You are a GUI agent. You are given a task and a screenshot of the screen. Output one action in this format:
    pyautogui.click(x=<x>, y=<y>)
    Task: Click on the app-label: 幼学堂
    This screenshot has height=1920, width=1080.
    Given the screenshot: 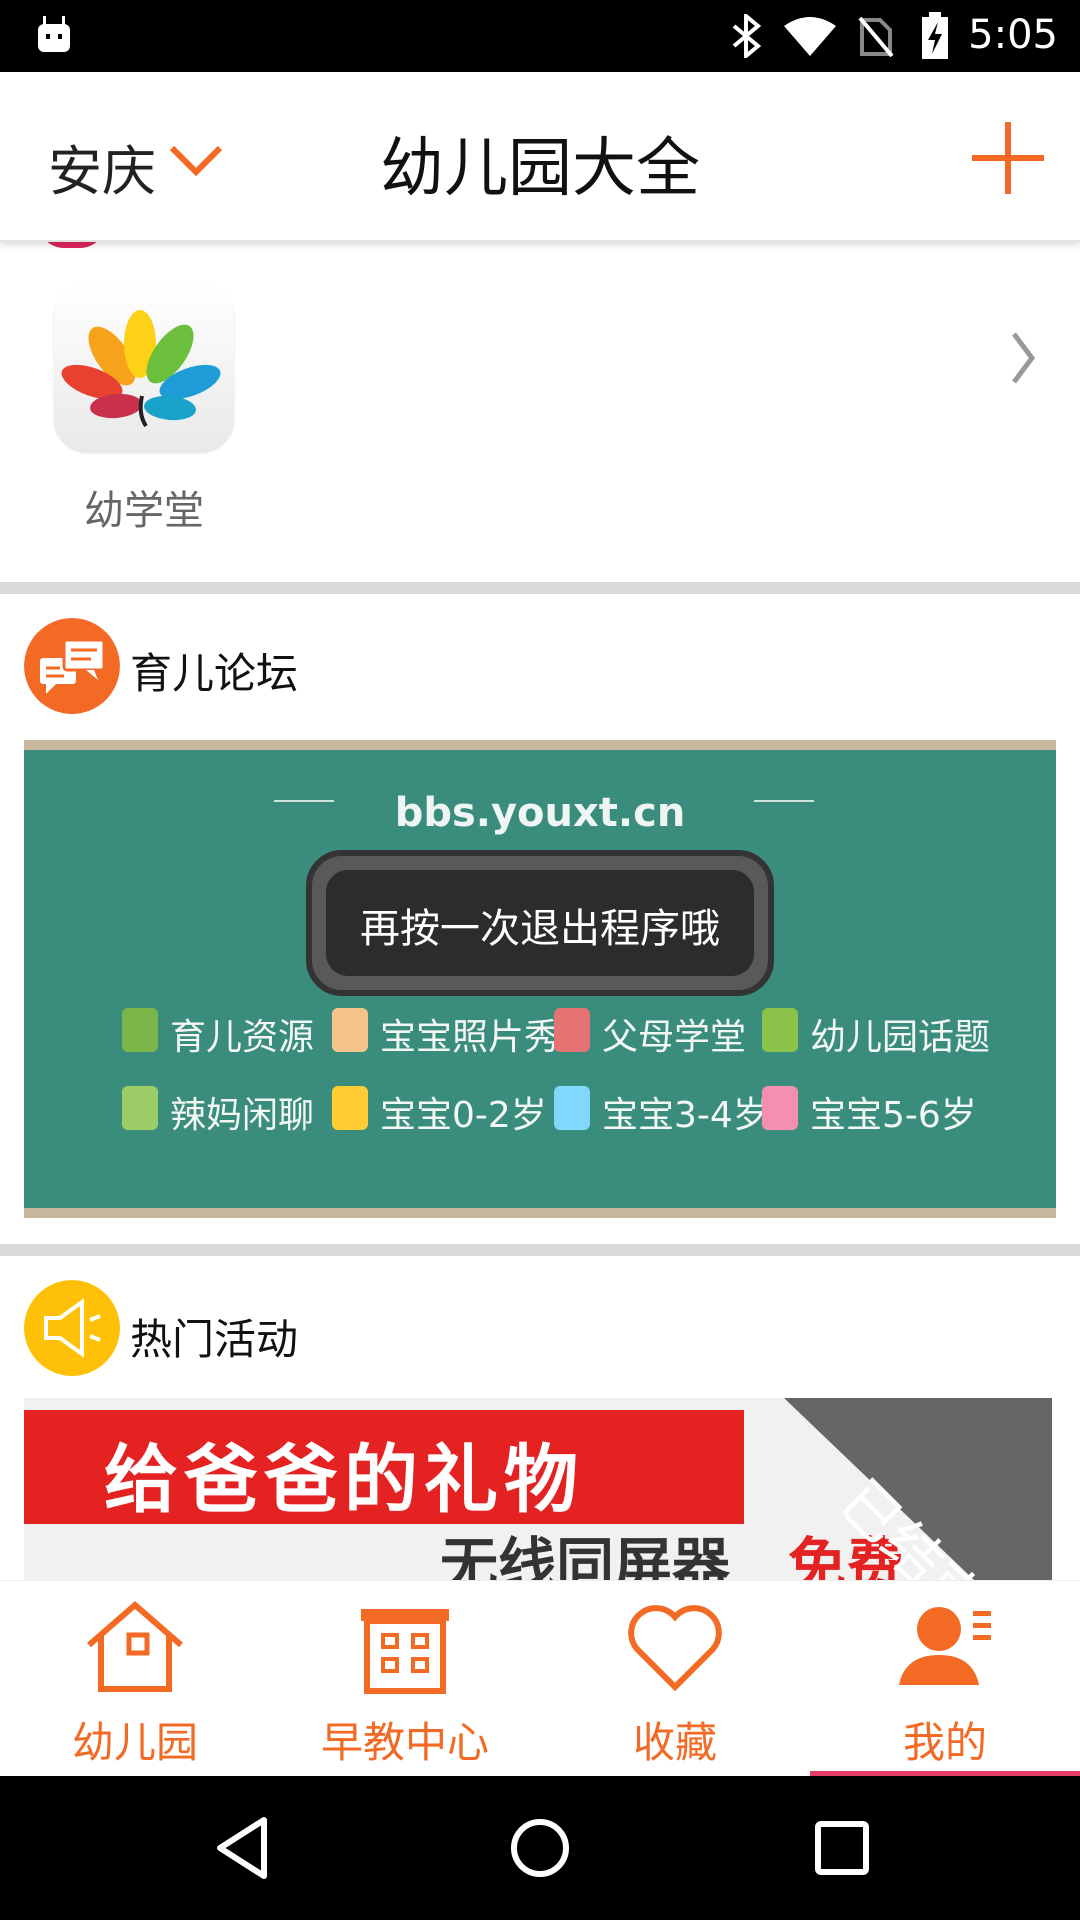 What is the action you would take?
    pyautogui.click(x=144, y=507)
    